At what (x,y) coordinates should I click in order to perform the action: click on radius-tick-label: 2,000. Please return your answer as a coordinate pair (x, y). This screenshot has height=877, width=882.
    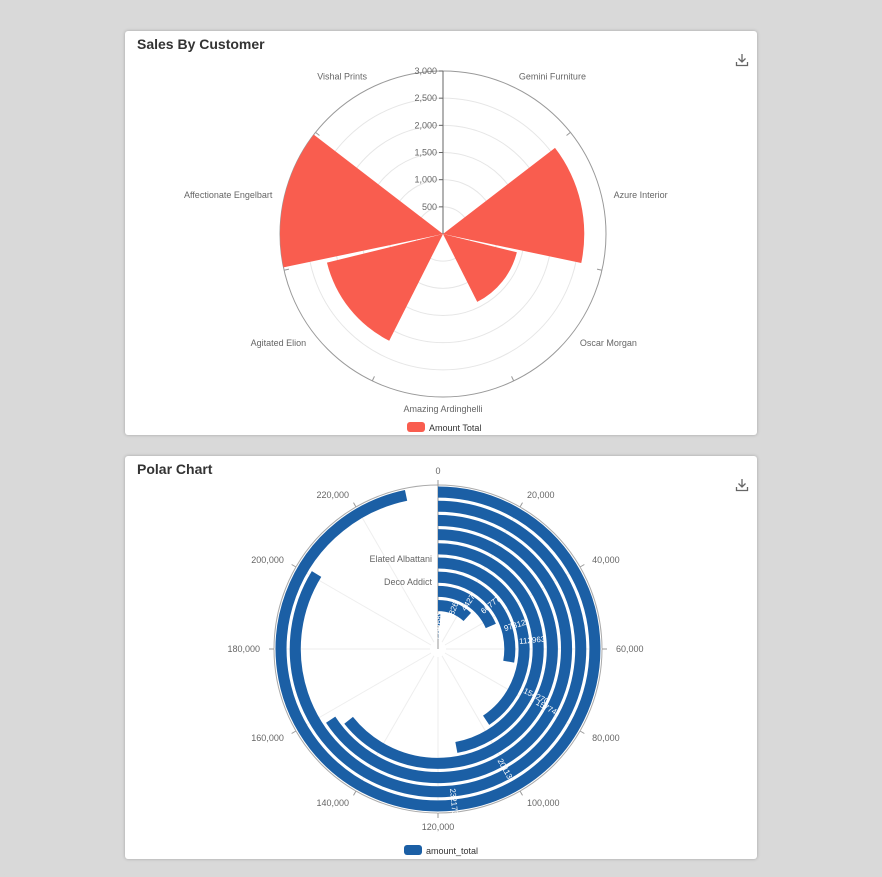
    Looking at the image, I should click on (425, 125).